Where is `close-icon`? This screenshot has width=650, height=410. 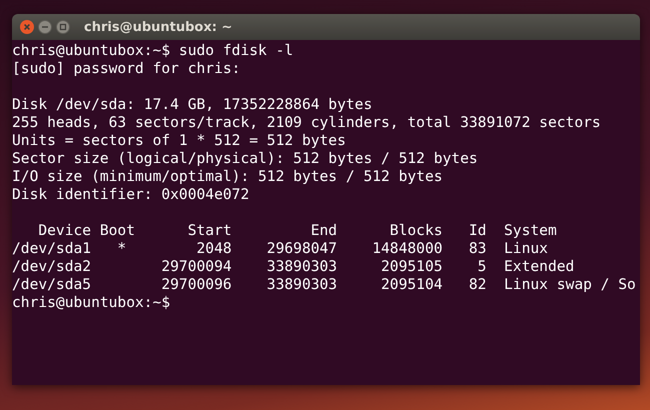
close-icon is located at coordinates (27, 27).